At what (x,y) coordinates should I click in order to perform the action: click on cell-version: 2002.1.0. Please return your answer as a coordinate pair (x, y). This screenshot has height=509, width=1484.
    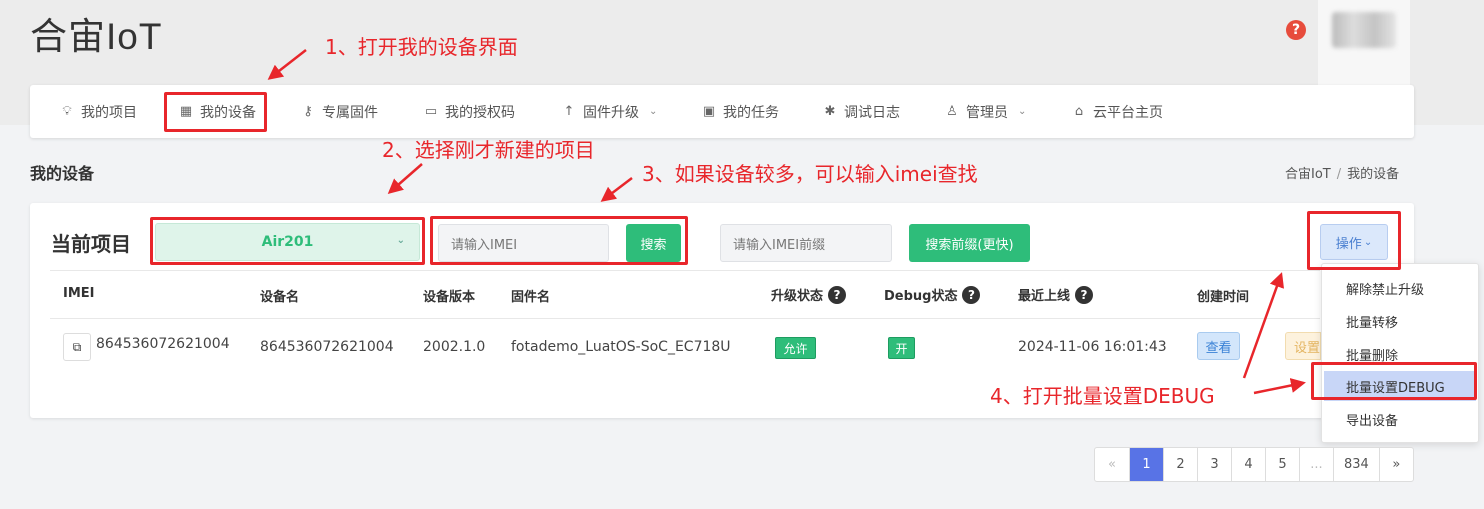
    Looking at the image, I should click on (454, 347).